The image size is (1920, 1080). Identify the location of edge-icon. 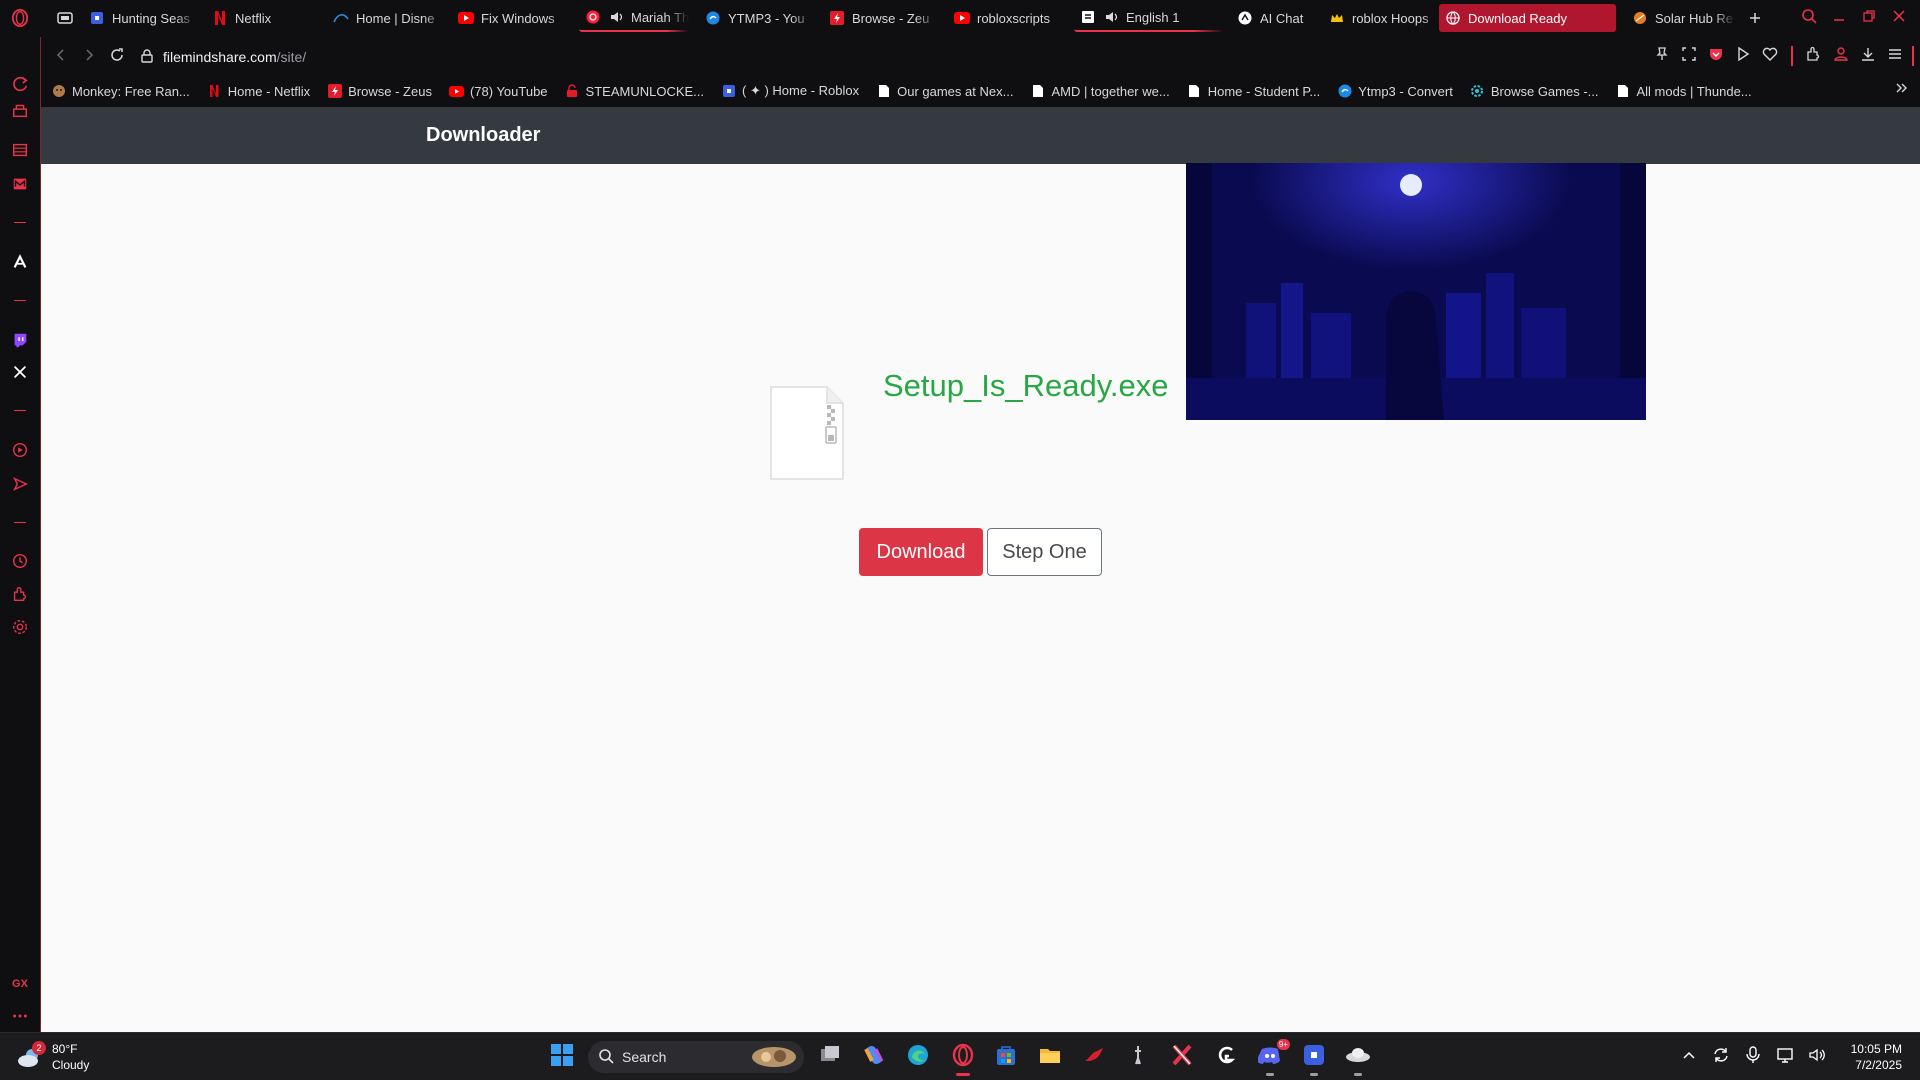
(918, 1057).